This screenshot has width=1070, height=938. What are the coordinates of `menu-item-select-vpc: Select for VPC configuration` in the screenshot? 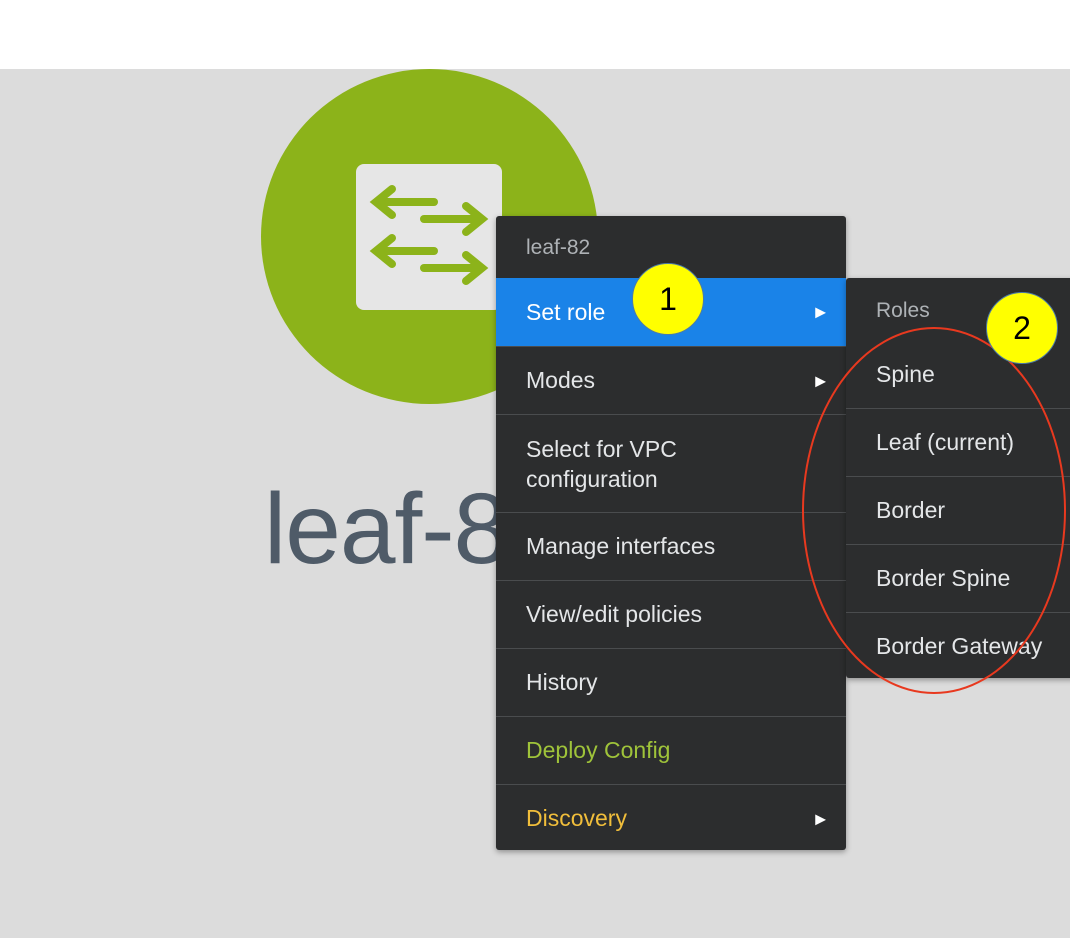 It's located at (671, 463).